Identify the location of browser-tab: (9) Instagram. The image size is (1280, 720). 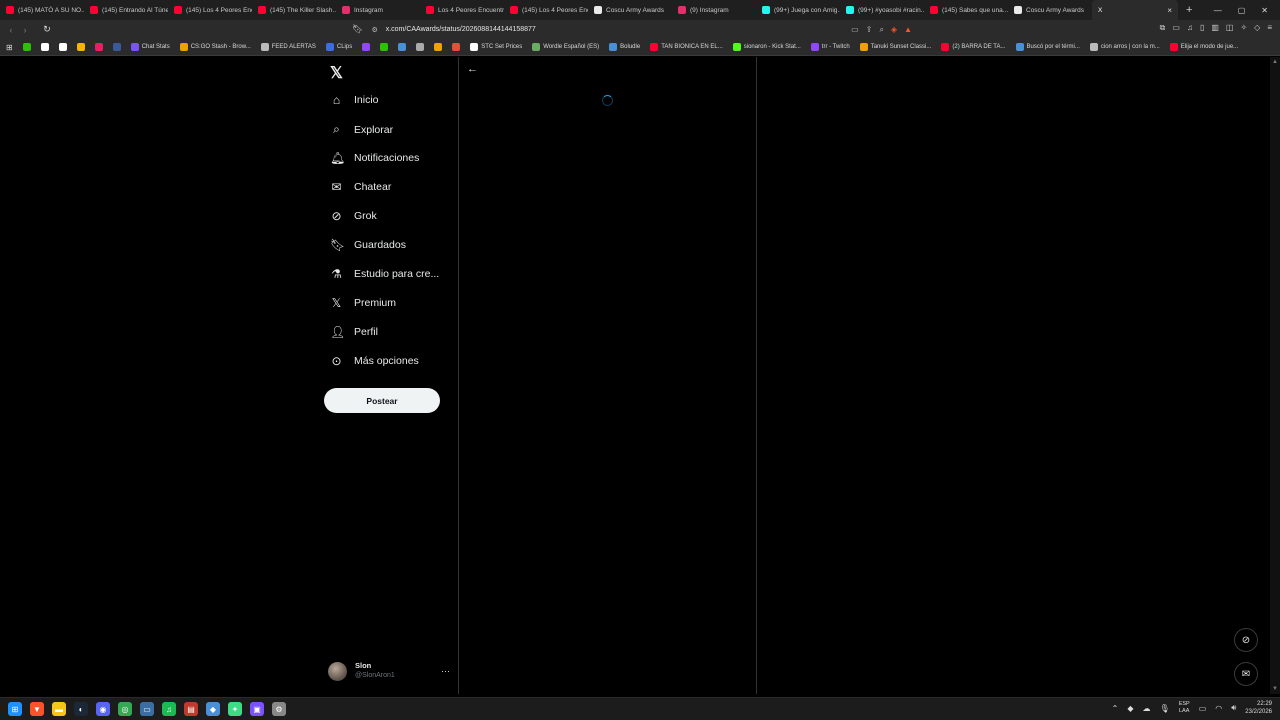
(714, 10).